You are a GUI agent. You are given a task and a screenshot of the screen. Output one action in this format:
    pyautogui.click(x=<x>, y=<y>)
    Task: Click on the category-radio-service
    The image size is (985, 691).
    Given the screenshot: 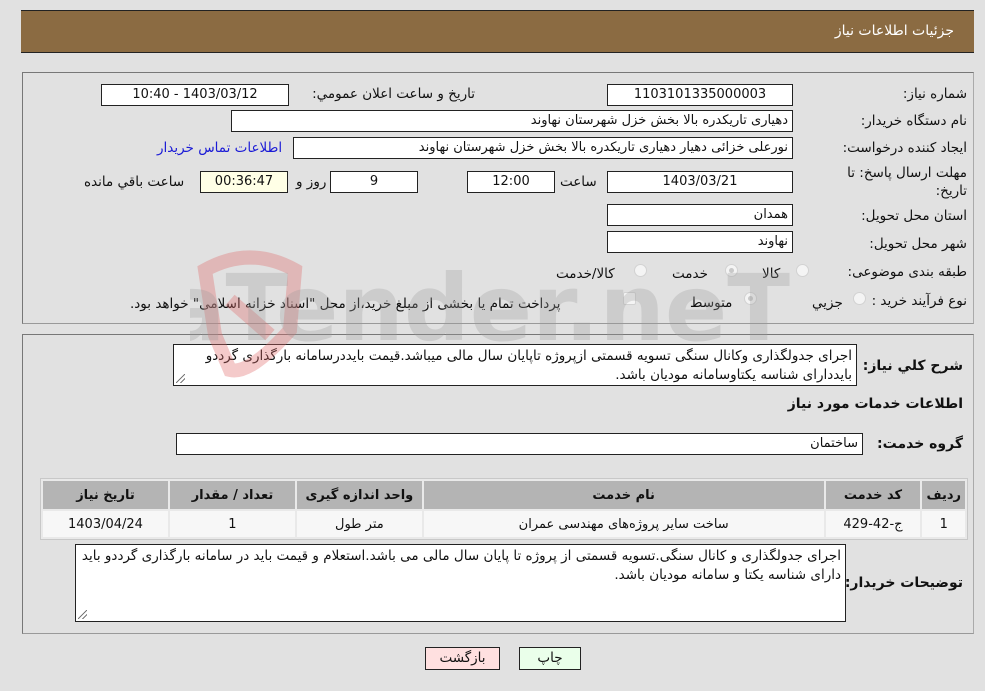 What is the action you would take?
    pyautogui.click(x=731, y=270)
    